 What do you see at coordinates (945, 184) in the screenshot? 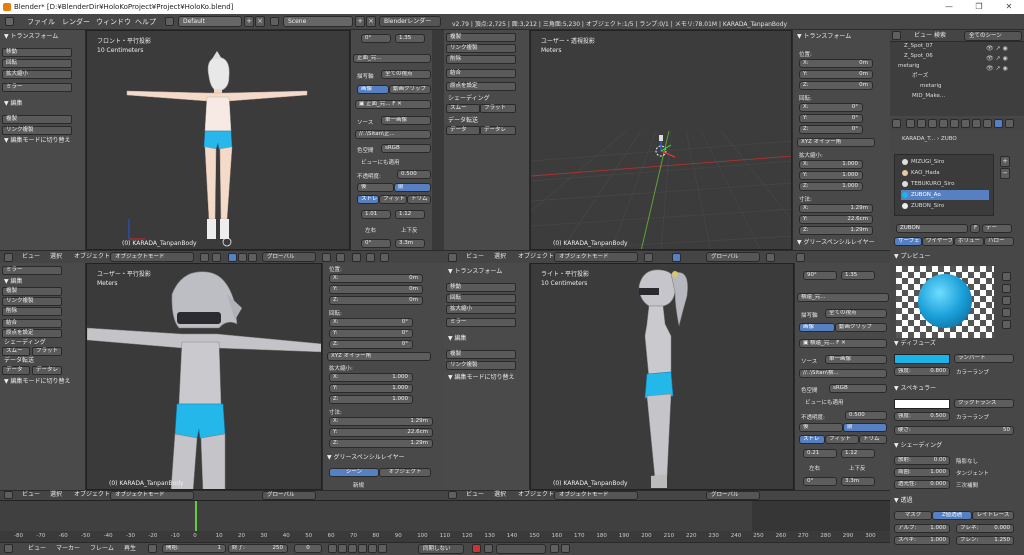
I see `material-slot: TEBUKURO_Siro` at bounding box center [945, 184].